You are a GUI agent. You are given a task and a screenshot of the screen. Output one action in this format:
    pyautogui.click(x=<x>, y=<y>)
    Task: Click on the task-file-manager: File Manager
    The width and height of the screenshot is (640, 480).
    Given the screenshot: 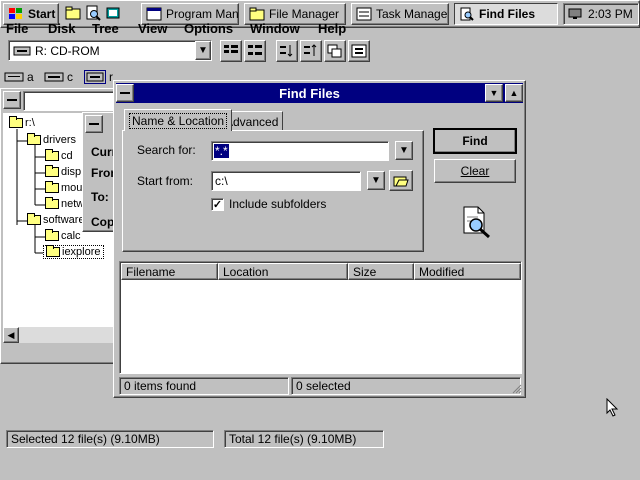 What is the action you would take?
    pyautogui.click(x=295, y=14)
    